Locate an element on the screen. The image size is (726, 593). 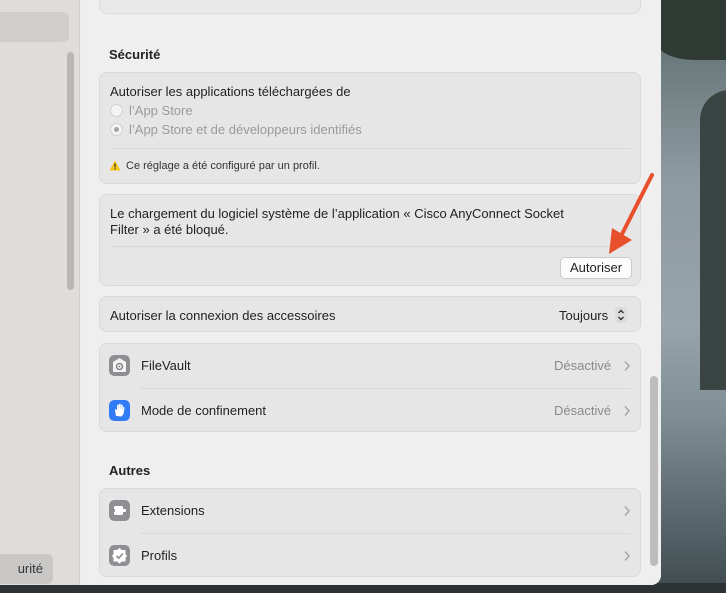
others-section-title: Autres is located at coordinates (130, 470).